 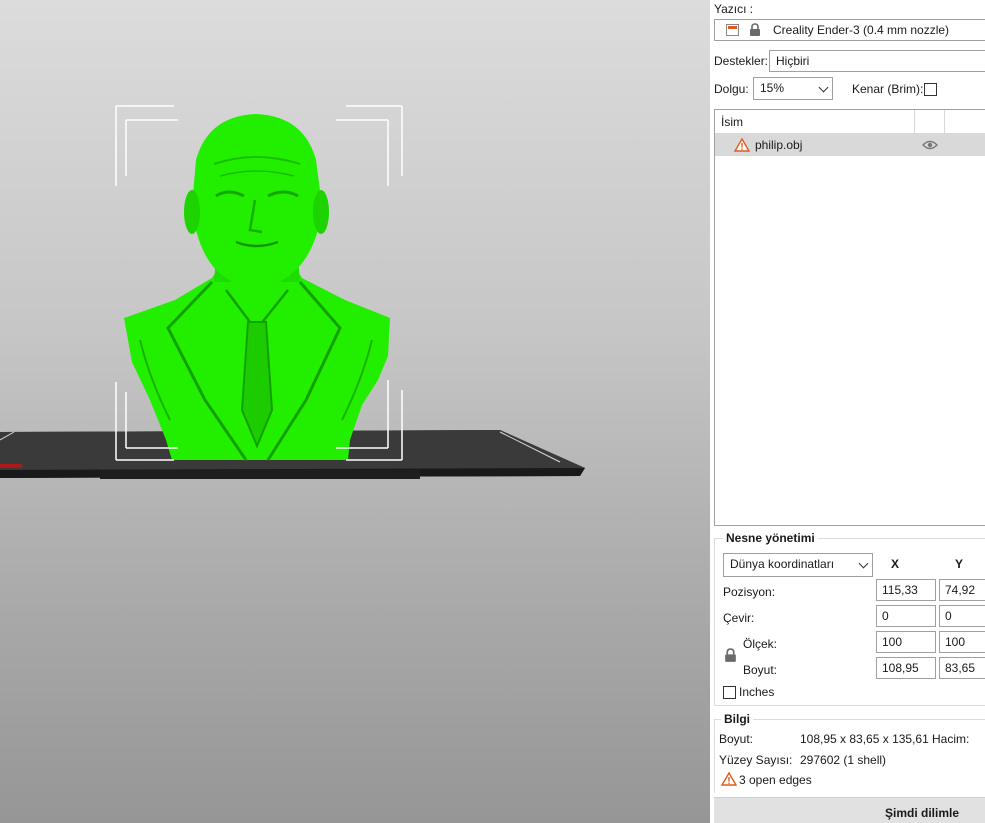 What do you see at coordinates (729, 692) in the screenshot?
I see `inches-checkbox` at bounding box center [729, 692].